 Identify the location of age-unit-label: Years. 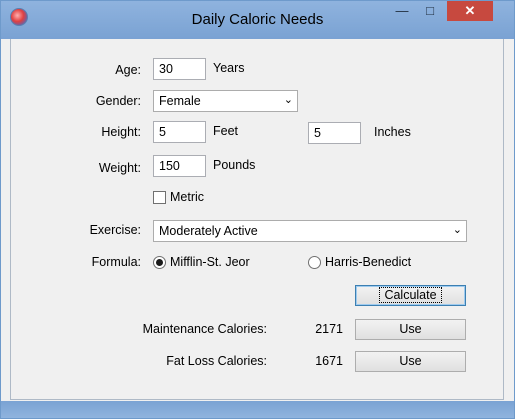
(229, 68).